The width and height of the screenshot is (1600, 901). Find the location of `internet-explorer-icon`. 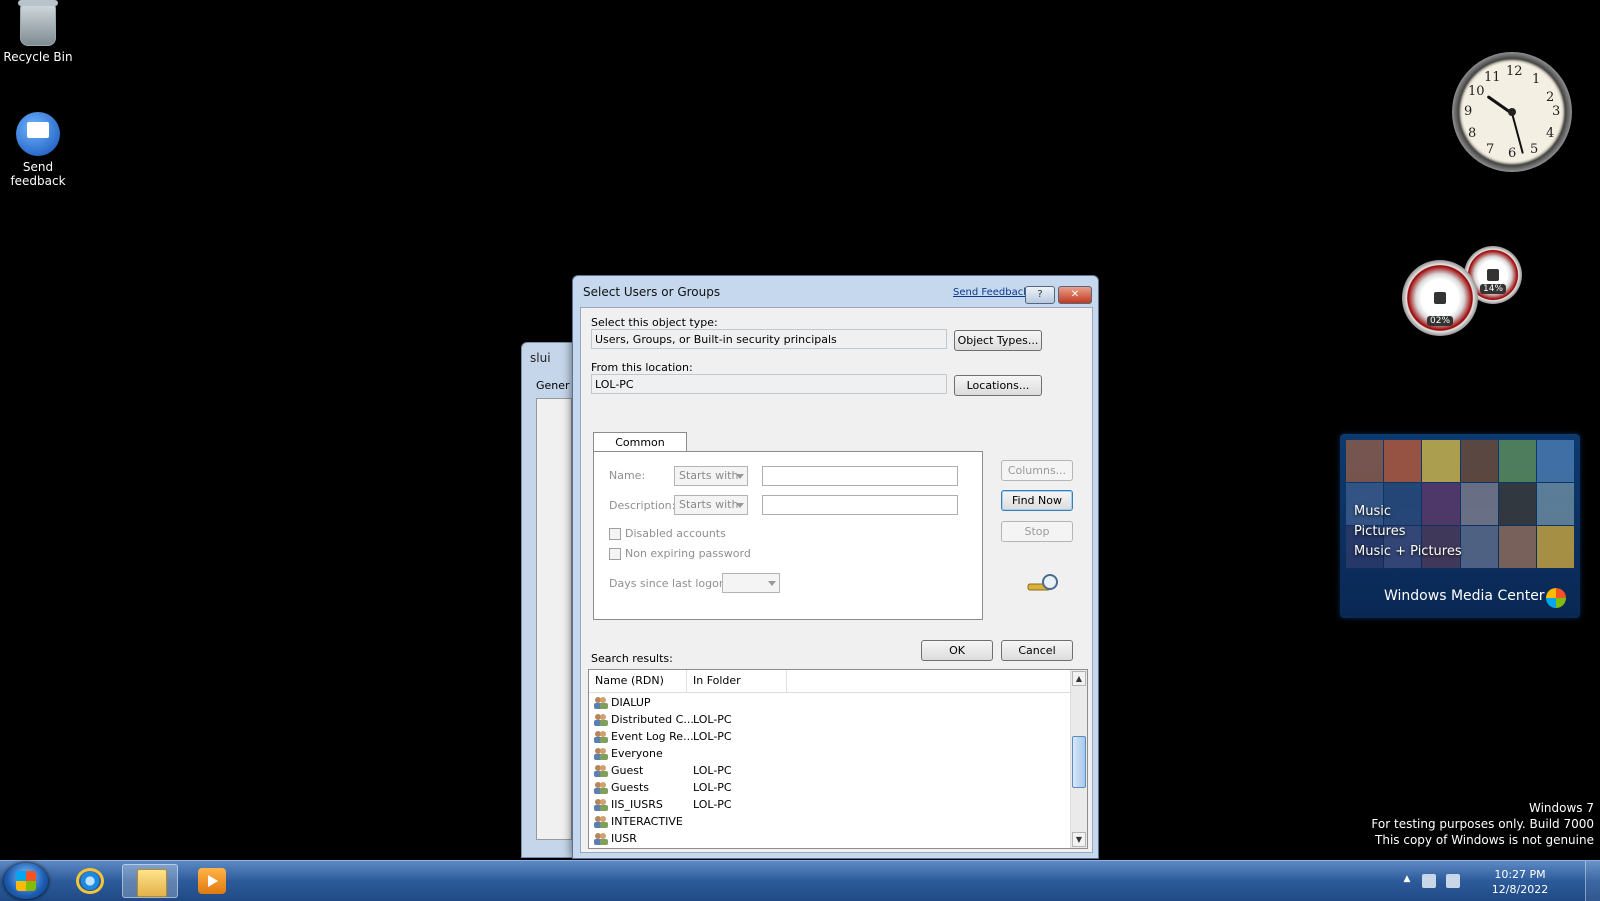

internet-explorer-icon is located at coordinates (90, 881).